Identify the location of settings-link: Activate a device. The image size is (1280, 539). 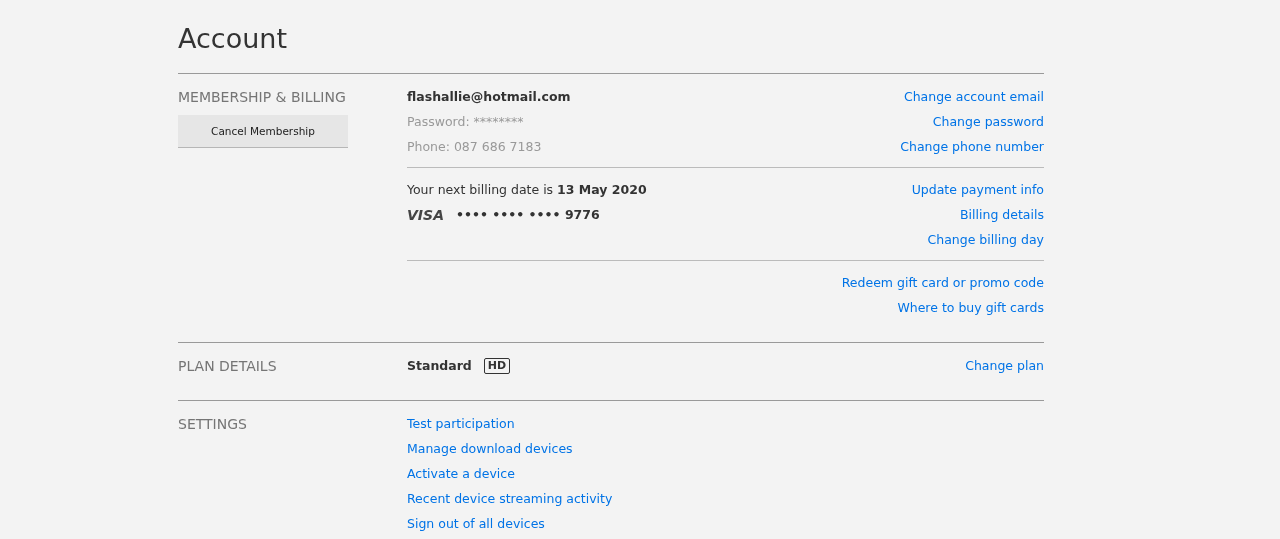
(510, 474).